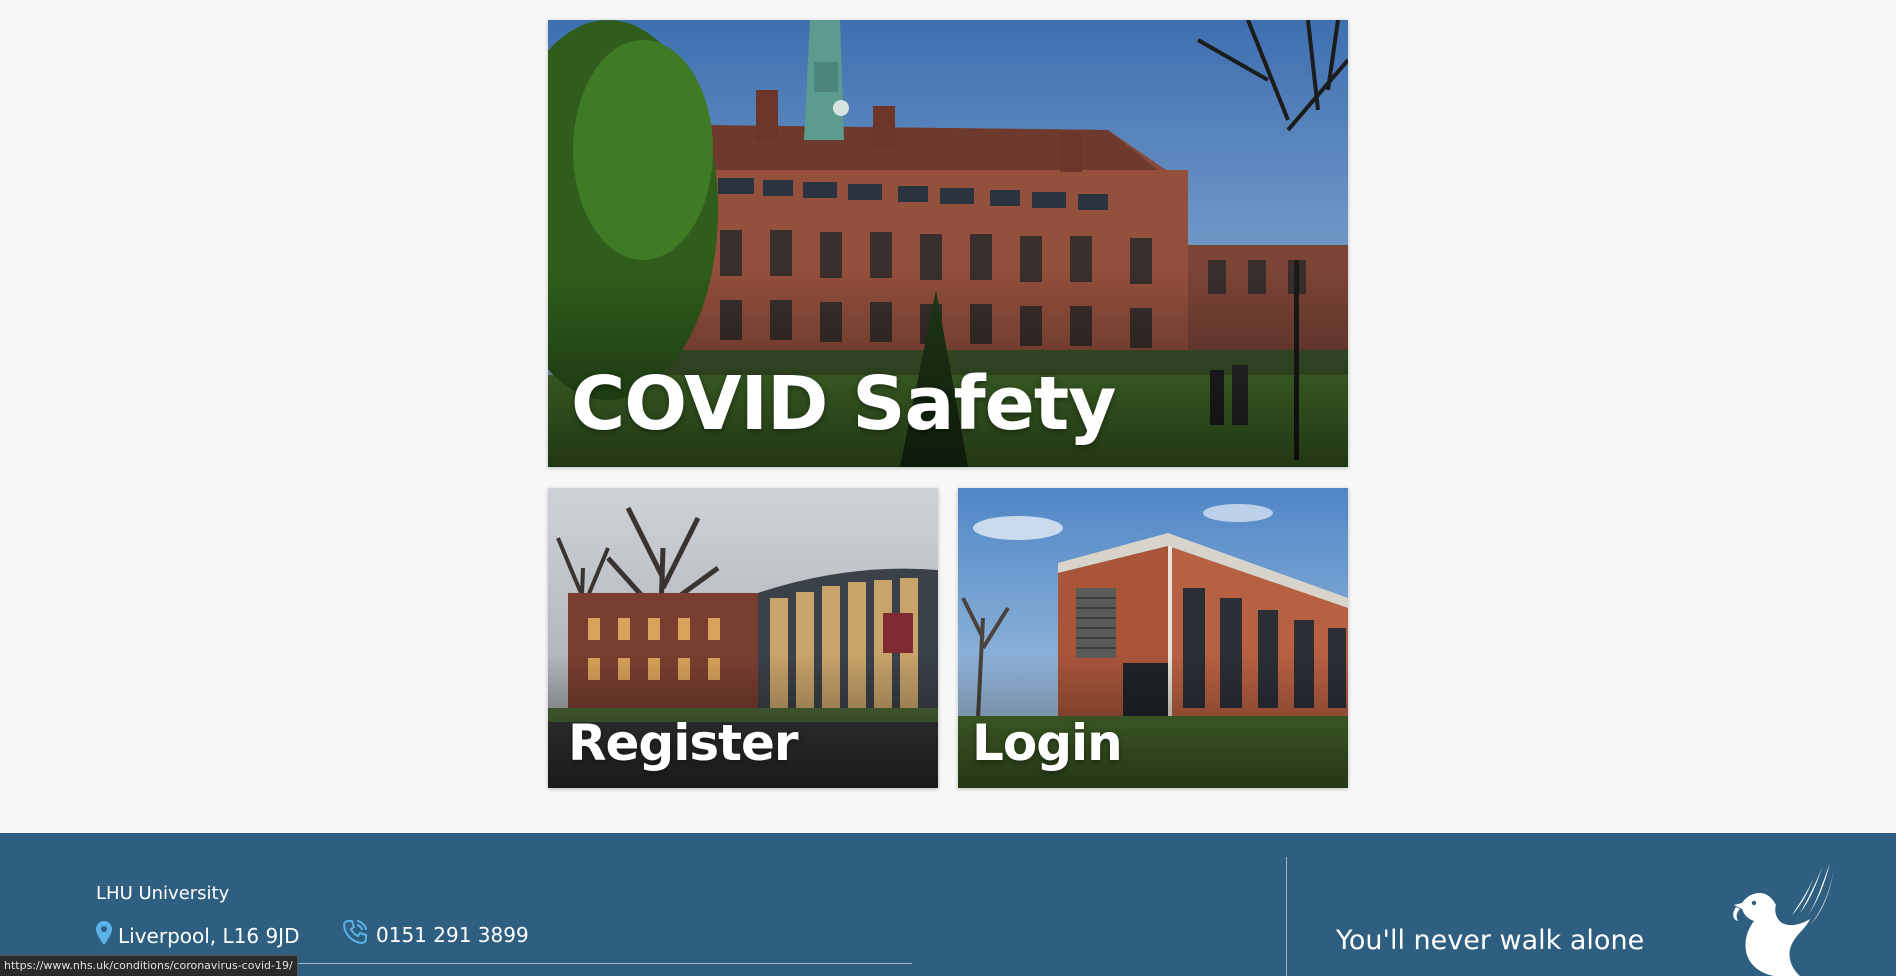 Image resolution: width=1896 pixels, height=976 pixels. What do you see at coordinates (452, 934) in the screenshot?
I see `phone-number: 0151 291 3899` at bounding box center [452, 934].